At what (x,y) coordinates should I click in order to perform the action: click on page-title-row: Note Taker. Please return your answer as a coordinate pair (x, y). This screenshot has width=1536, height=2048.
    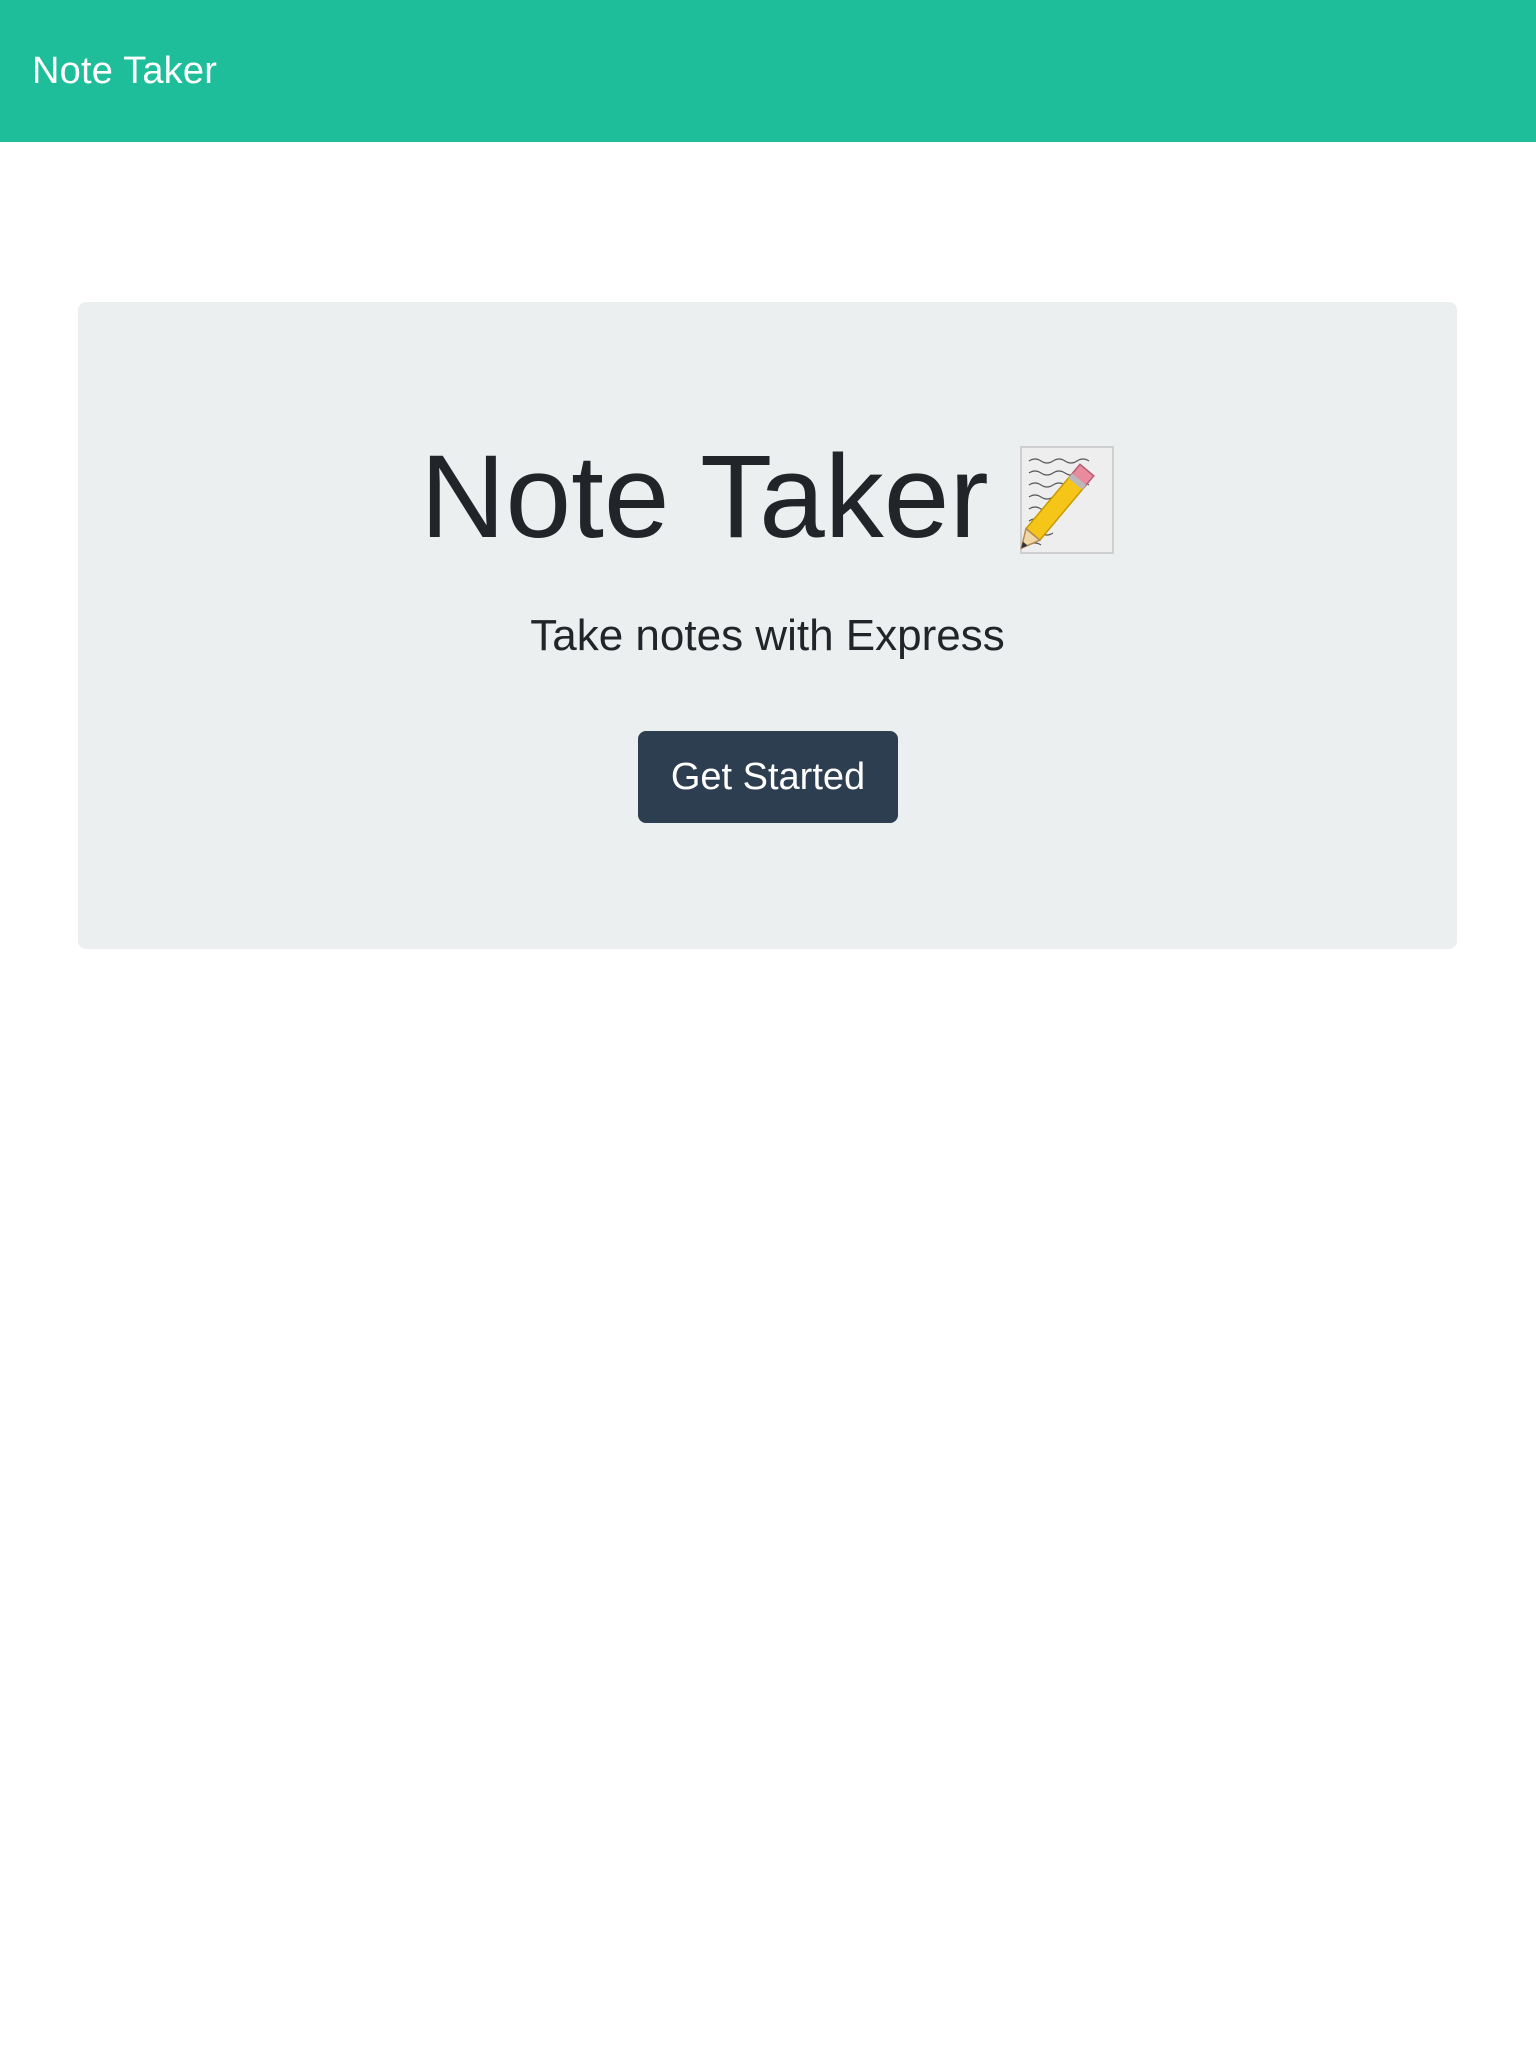
    Looking at the image, I should click on (767, 497).